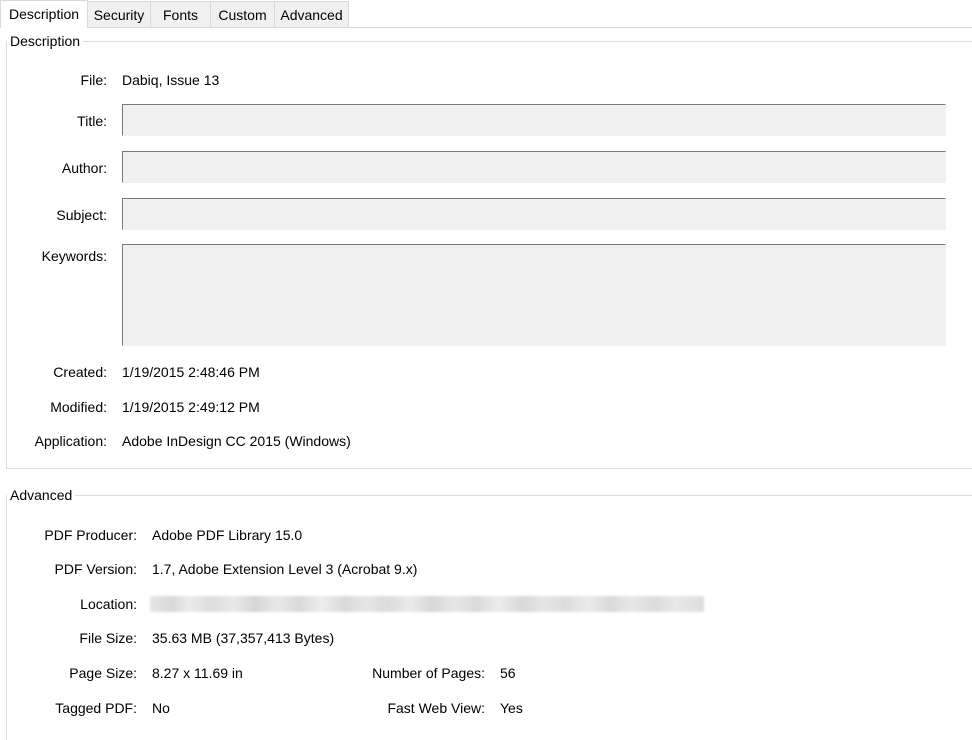 This screenshot has height=740, width=972. Describe the element at coordinates (242, 14) in the screenshot. I see `tab-custom: Custom` at that location.